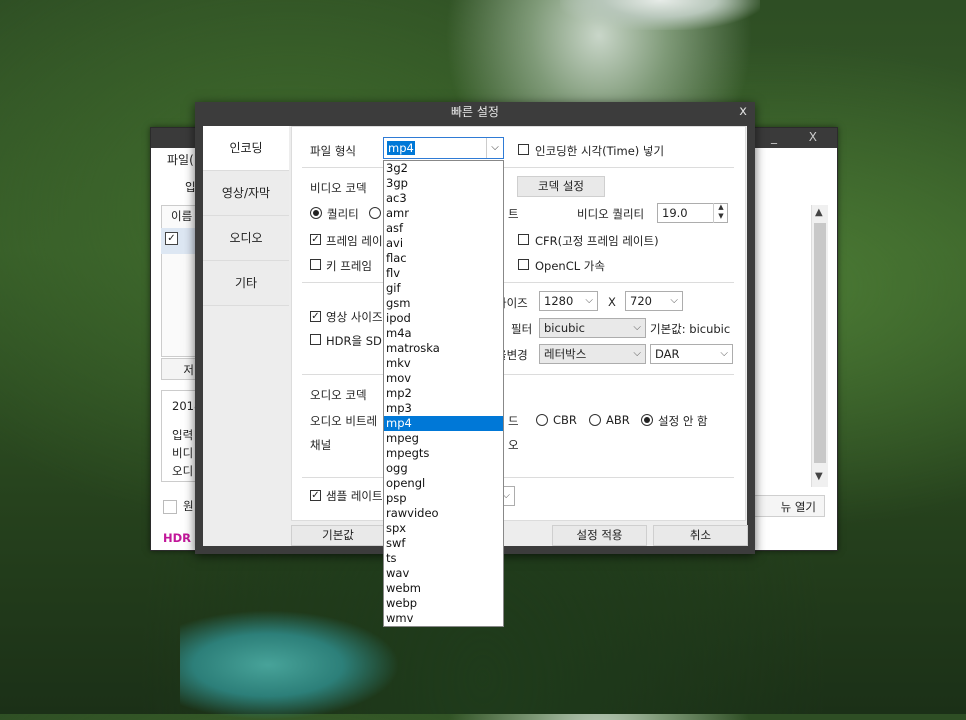 This screenshot has width=966, height=720. I want to click on cancel-button: 취소, so click(700, 535).